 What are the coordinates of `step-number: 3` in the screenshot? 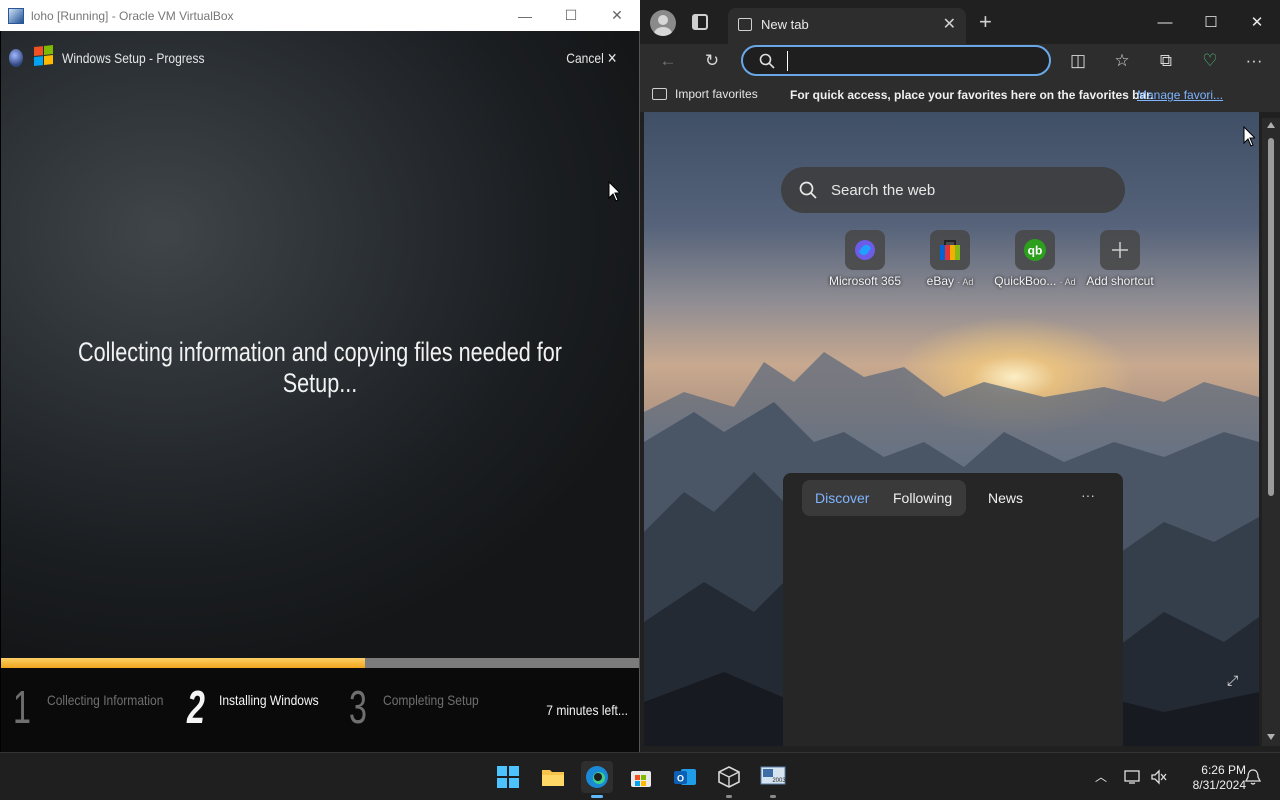 It's located at (358, 707).